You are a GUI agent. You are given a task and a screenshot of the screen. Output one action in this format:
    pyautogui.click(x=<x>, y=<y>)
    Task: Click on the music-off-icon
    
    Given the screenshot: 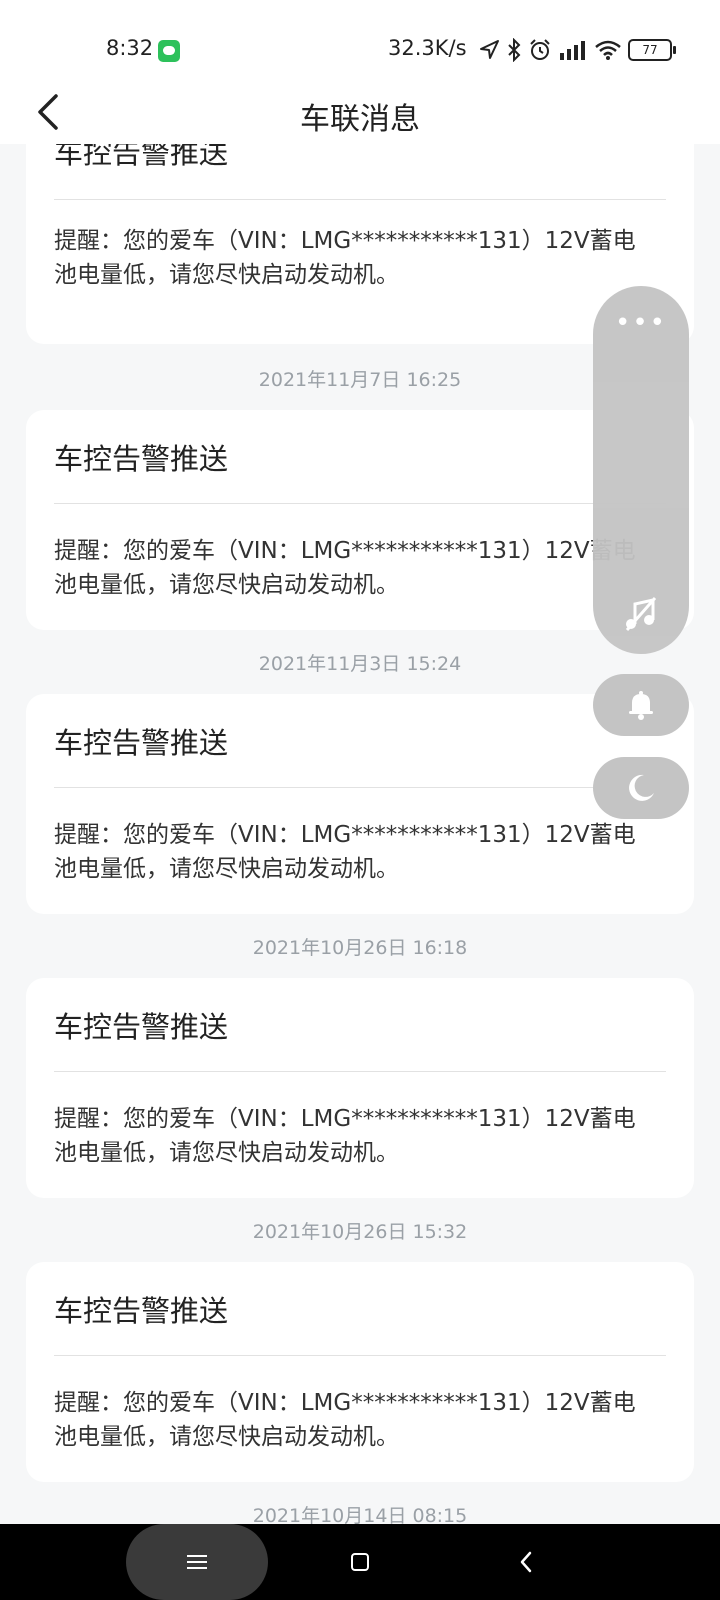 What is the action you would take?
    pyautogui.click(x=641, y=614)
    